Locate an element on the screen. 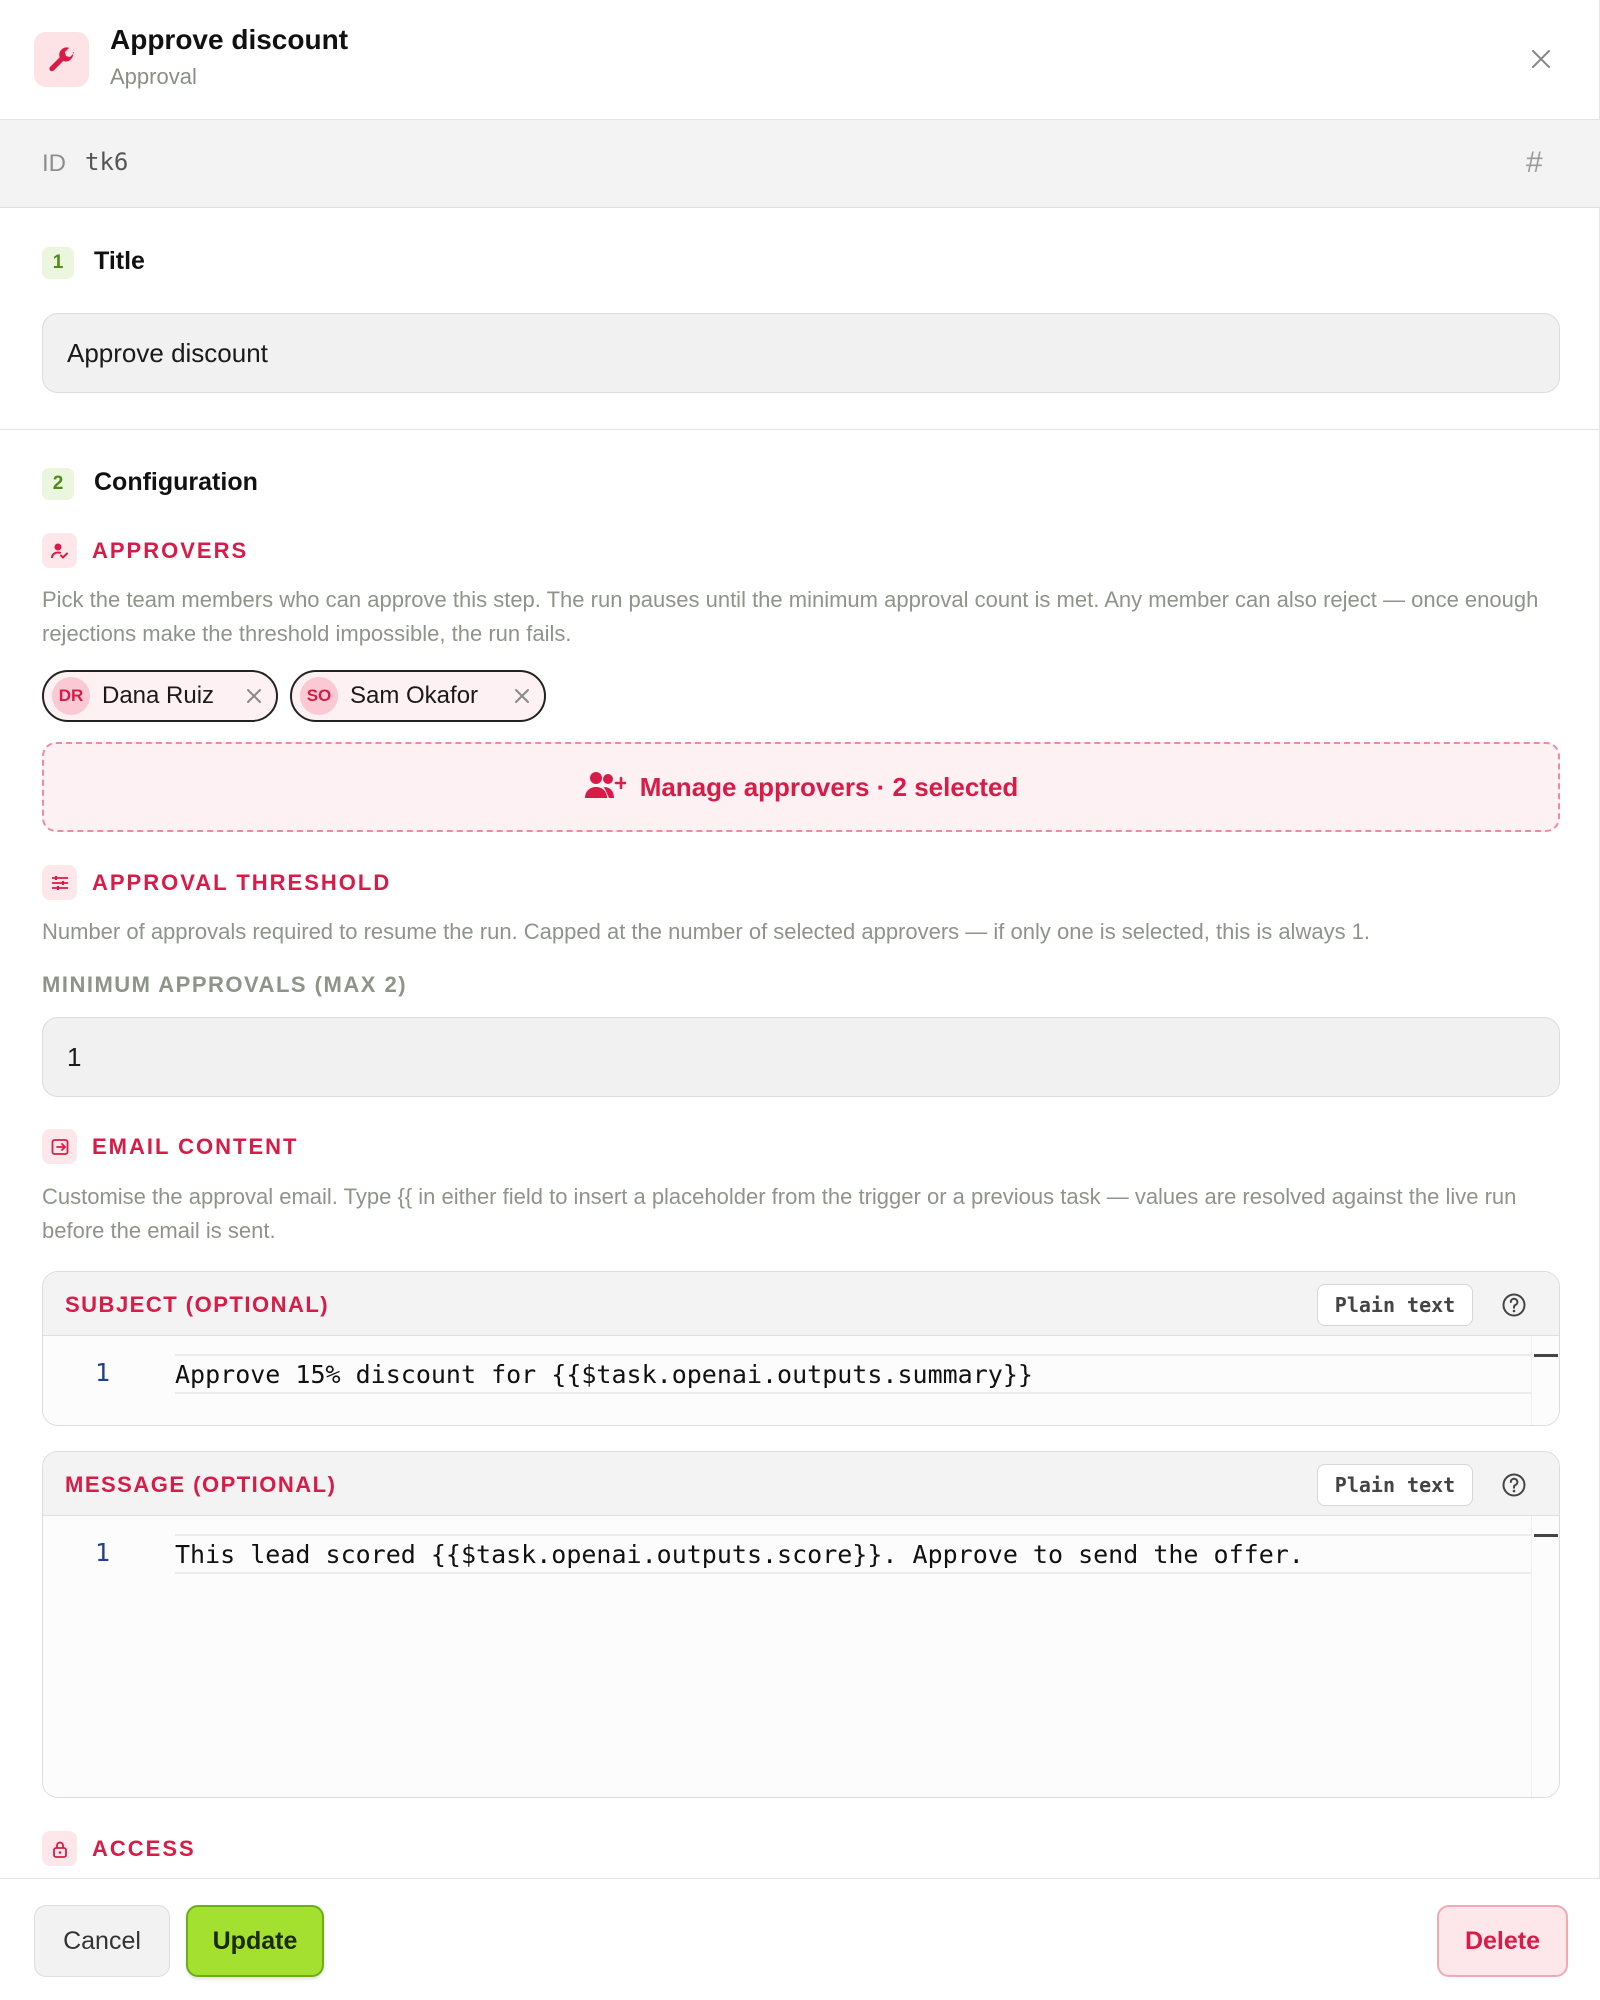  subject-editor-toolbar: SUBJECT (OPTIONAL) Plain text is located at coordinates (801, 1304).